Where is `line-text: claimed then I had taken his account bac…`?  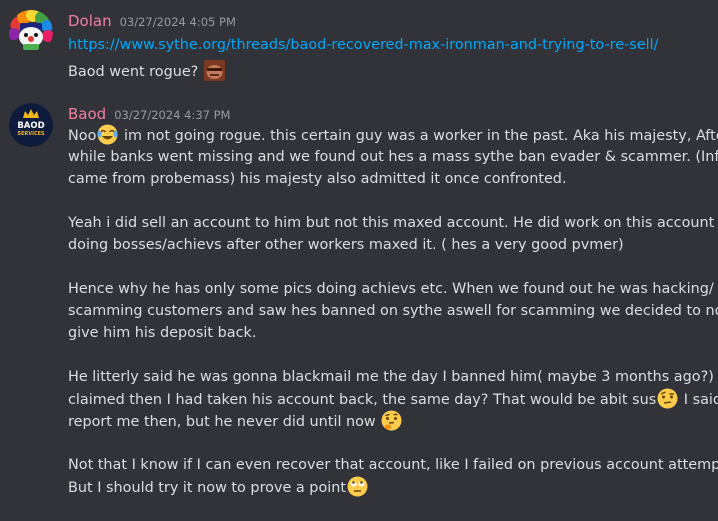 line-text: claimed then I had taken his account bac… is located at coordinates (362, 400).